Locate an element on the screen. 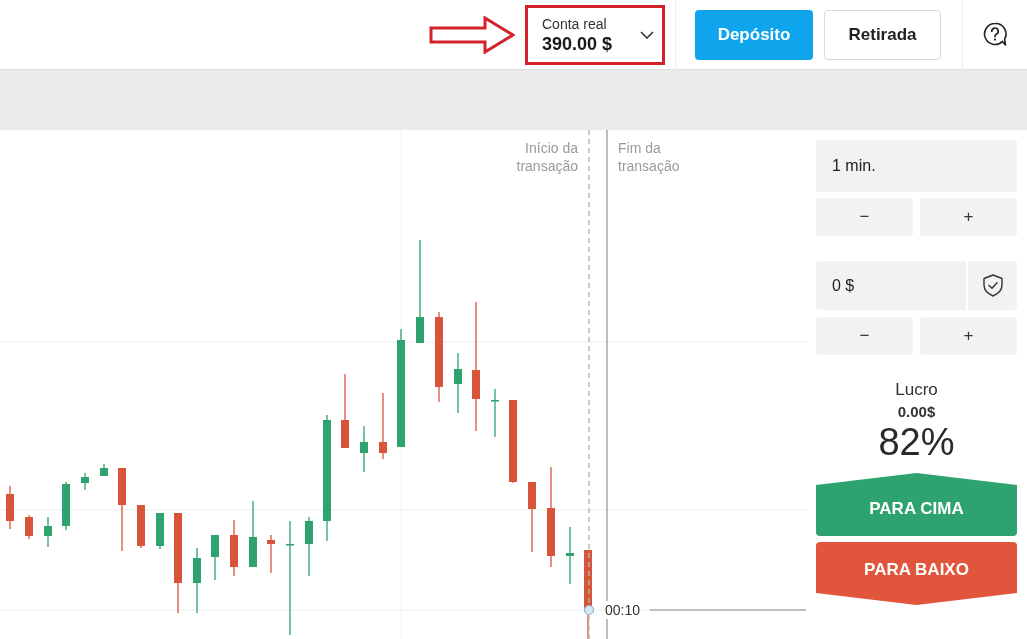 This screenshot has height=639, width=1027. chevron-down-icon is located at coordinates (647, 34).